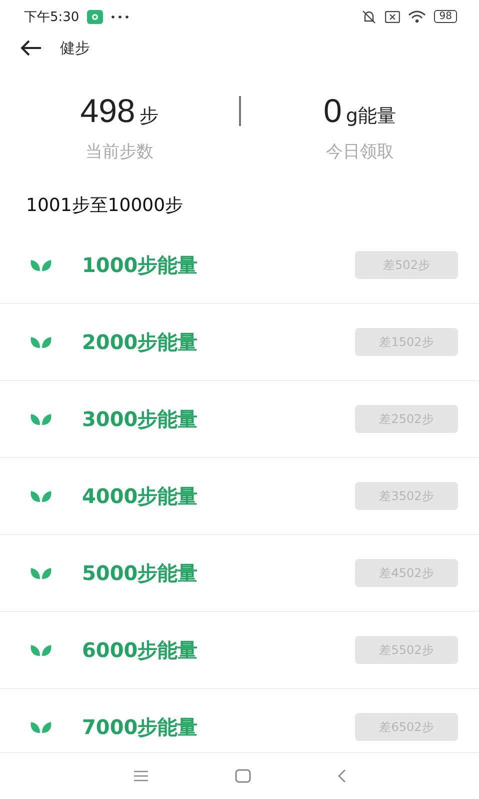 Image resolution: width=479 pixels, height=799 pixels. What do you see at coordinates (369, 17) in the screenshot?
I see `muted-bell-icon` at bounding box center [369, 17].